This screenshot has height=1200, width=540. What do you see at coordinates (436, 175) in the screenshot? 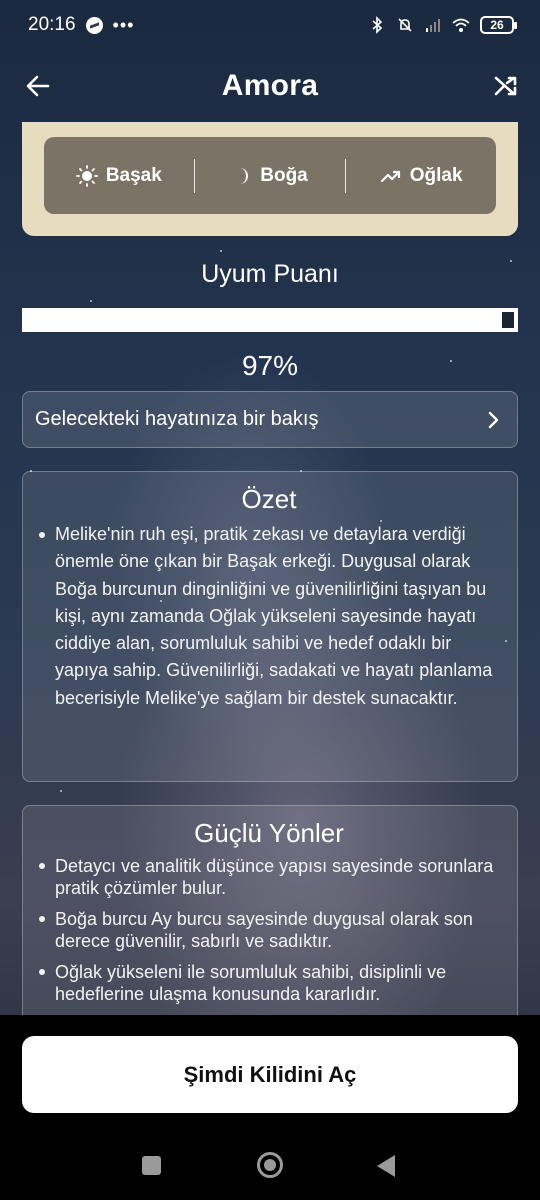
I see `rising-sign-label: Oğlak` at bounding box center [436, 175].